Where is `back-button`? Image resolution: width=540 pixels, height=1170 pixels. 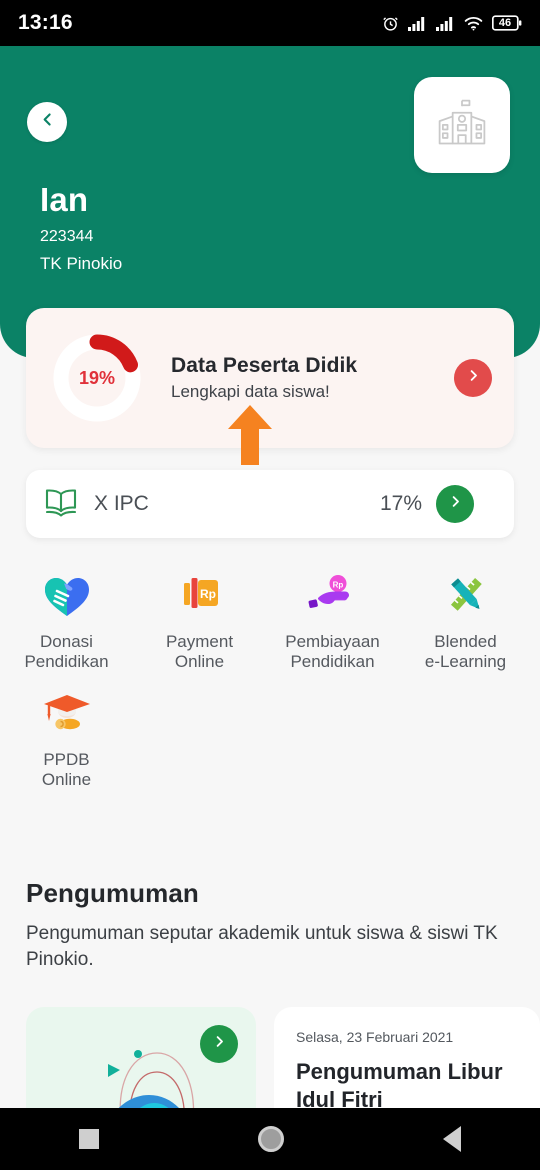
back-button is located at coordinates (47, 122).